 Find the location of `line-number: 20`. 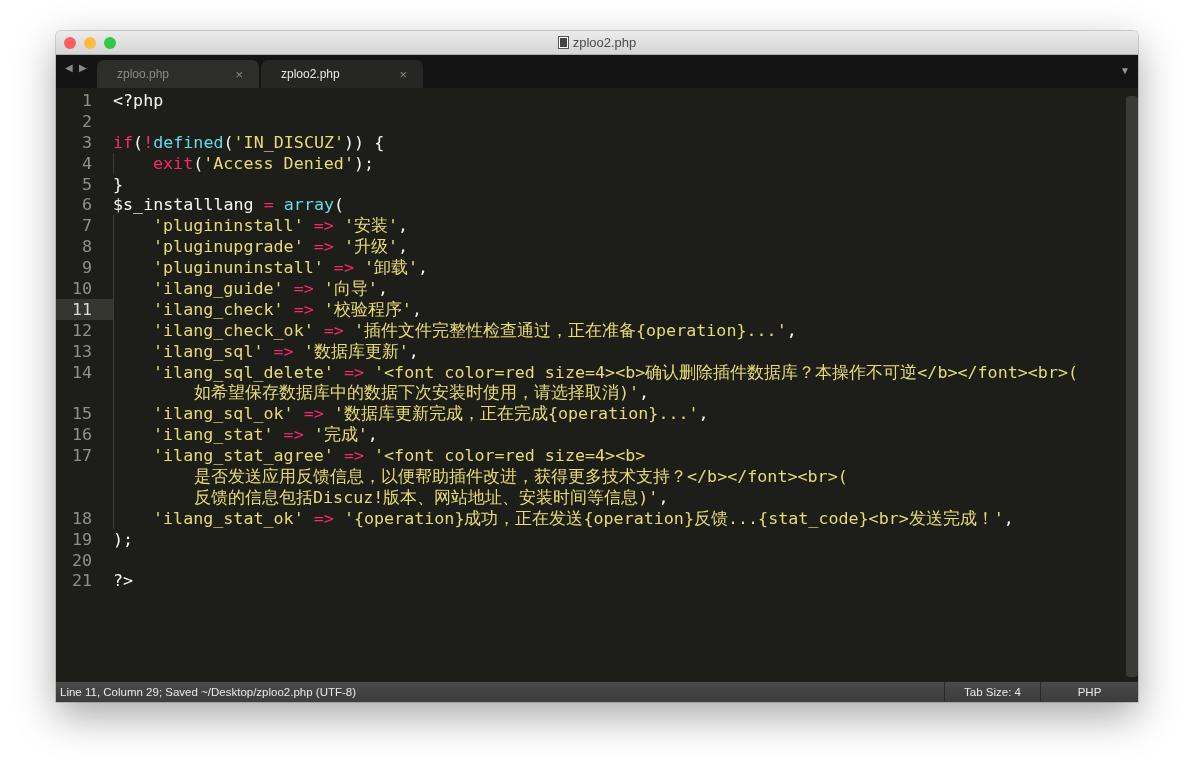

line-number: 20 is located at coordinates (82, 560).